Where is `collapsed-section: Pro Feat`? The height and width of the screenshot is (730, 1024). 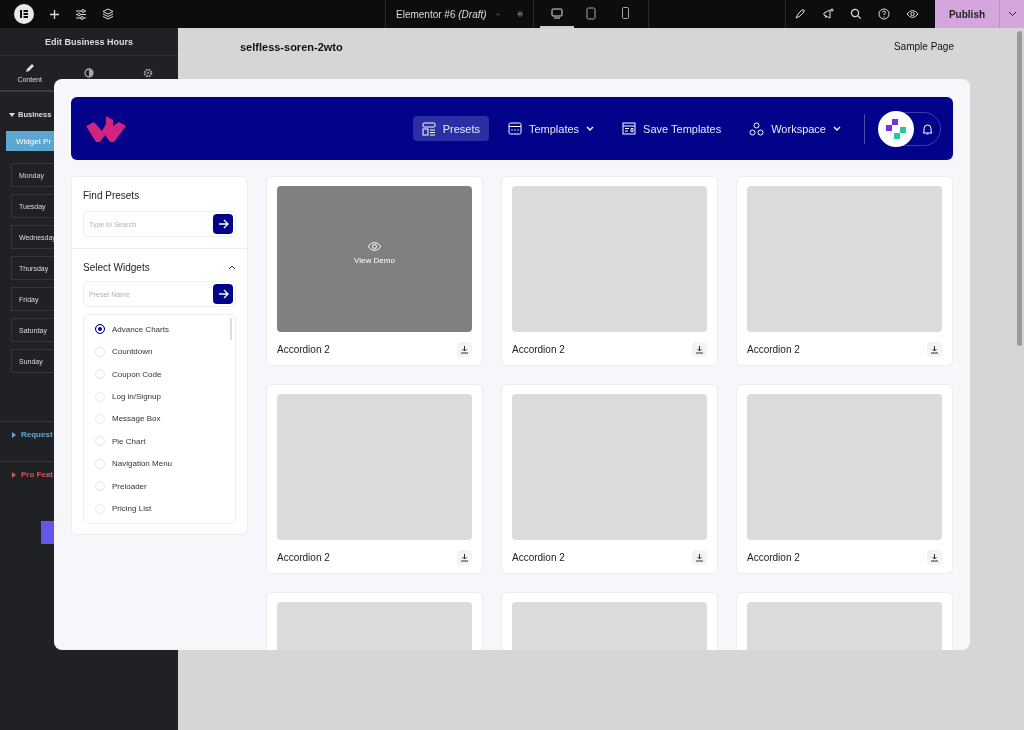 collapsed-section: Pro Feat is located at coordinates (37, 474).